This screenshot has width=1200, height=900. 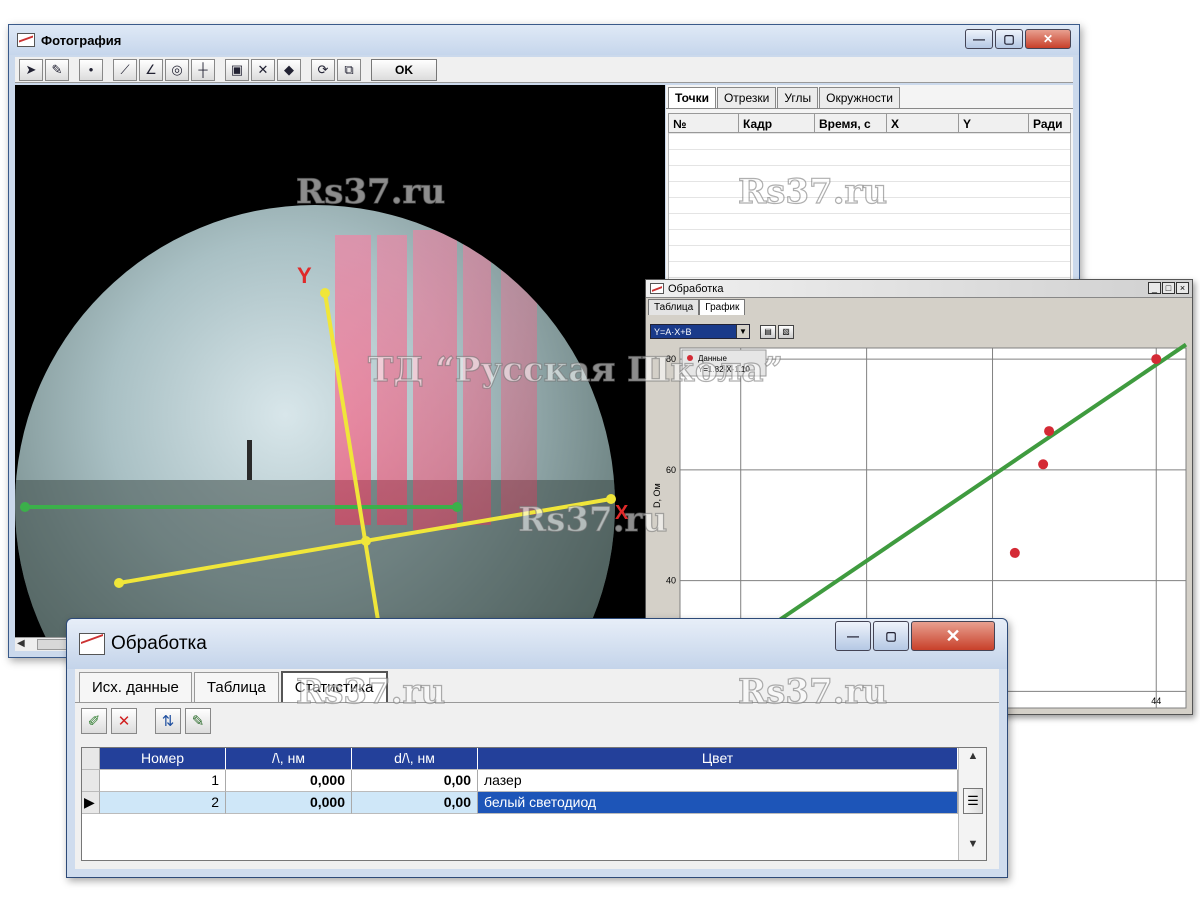 I want to click on stats-window-title: Обработка, so click(x=159, y=643).